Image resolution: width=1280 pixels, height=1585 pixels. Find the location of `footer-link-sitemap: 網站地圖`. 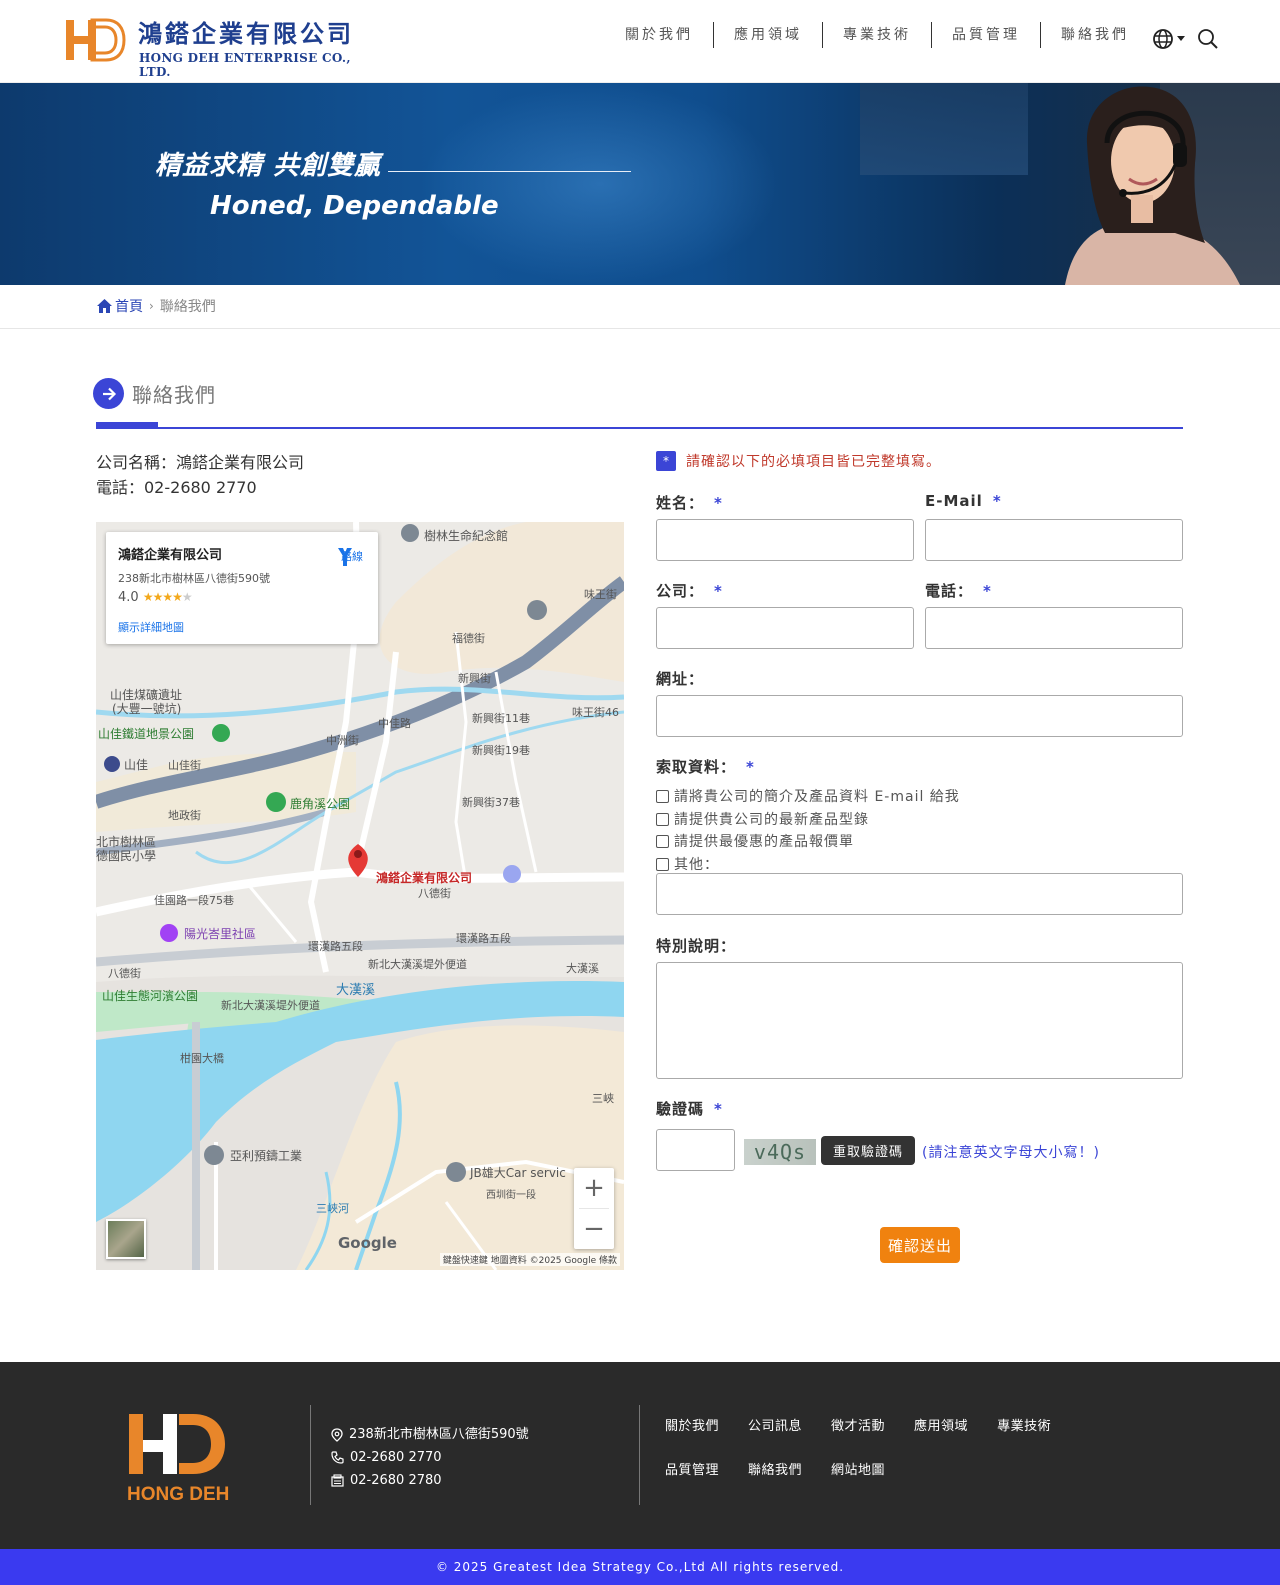

footer-link-sitemap: 網站地圖 is located at coordinates (858, 1482).